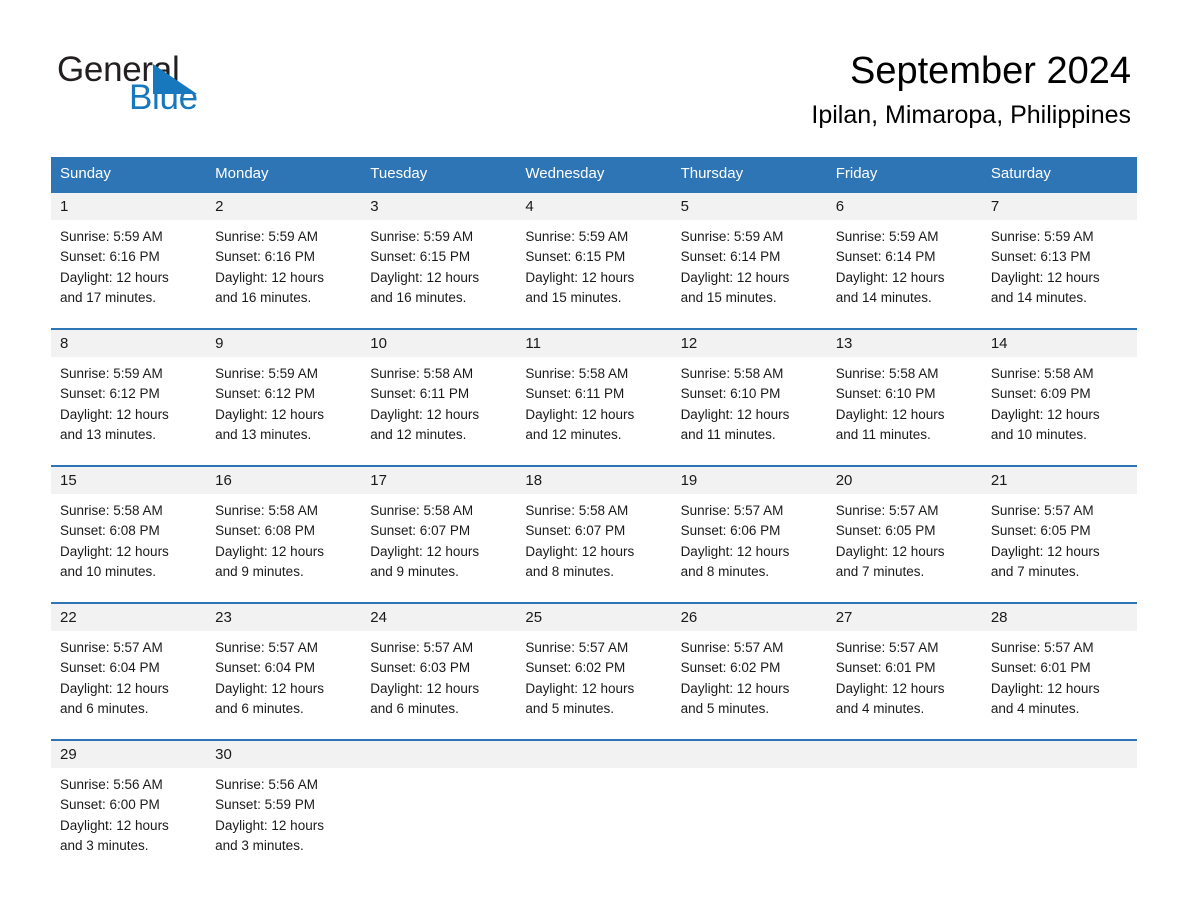 This screenshot has height=918, width=1188. I want to click on sunrise-text: Sunrise: 5:58 AM, so click(732, 373).